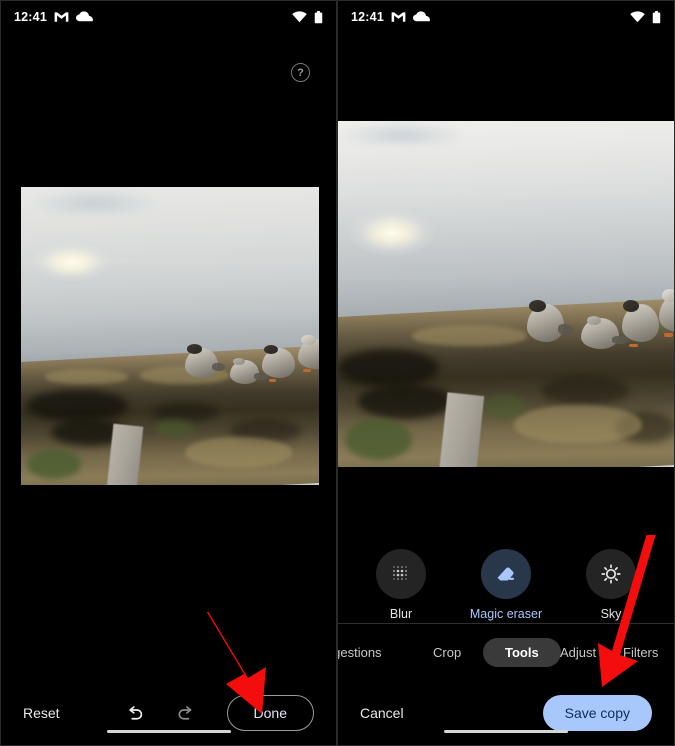 The image size is (675, 746). I want to click on help-icon: ?, so click(300, 72).